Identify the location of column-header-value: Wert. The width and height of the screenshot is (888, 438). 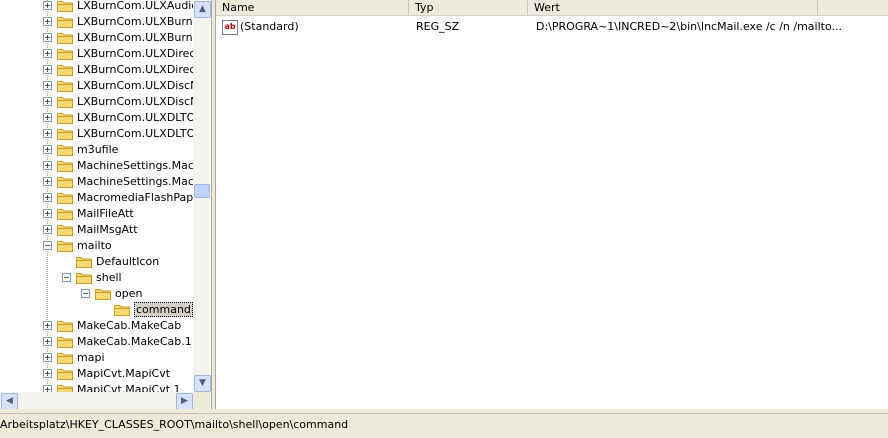
(673, 7).